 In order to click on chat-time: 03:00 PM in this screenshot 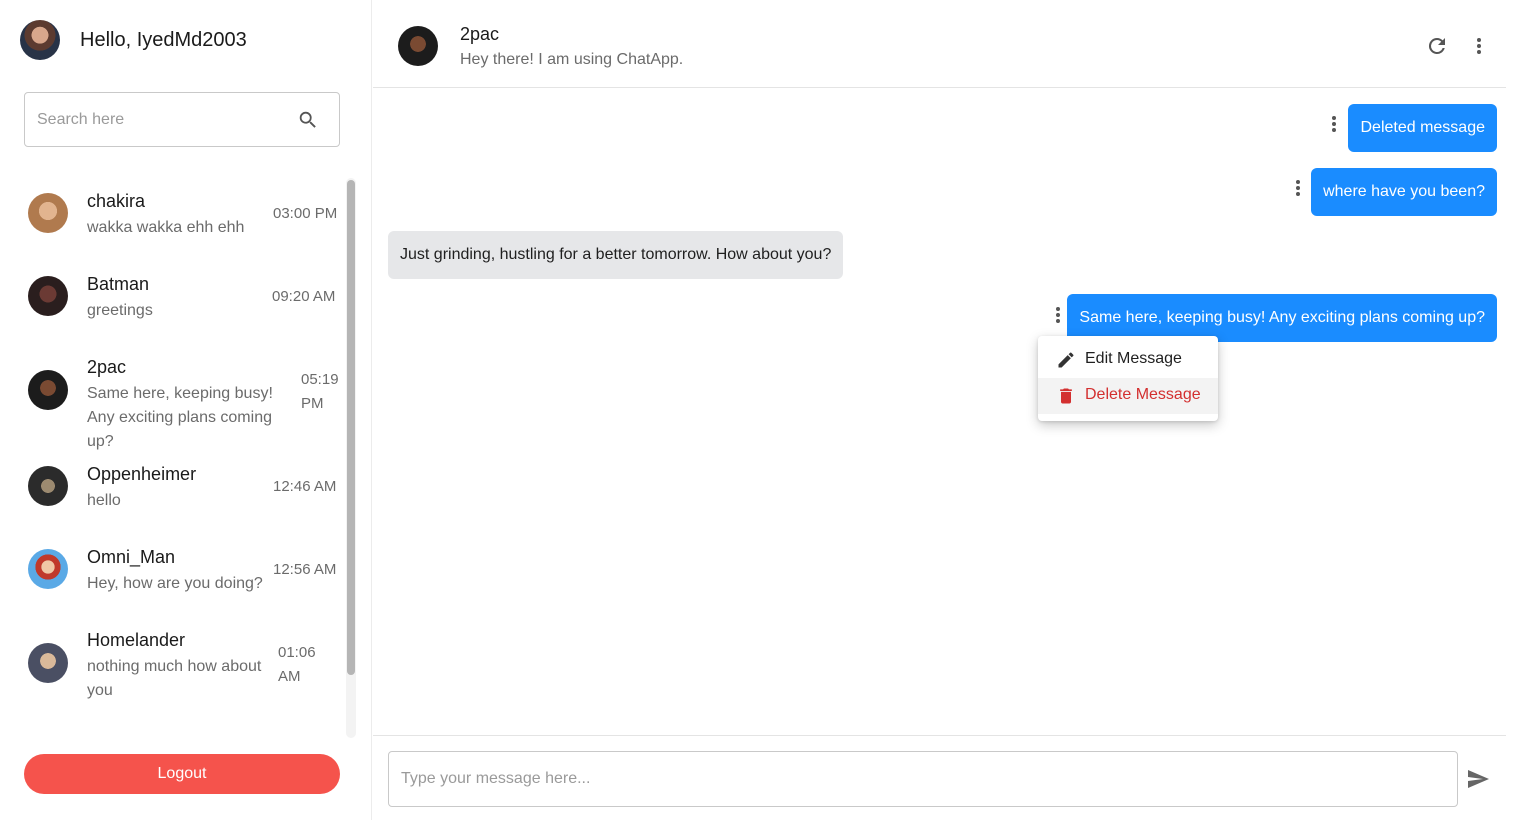, I will do `click(305, 213)`.